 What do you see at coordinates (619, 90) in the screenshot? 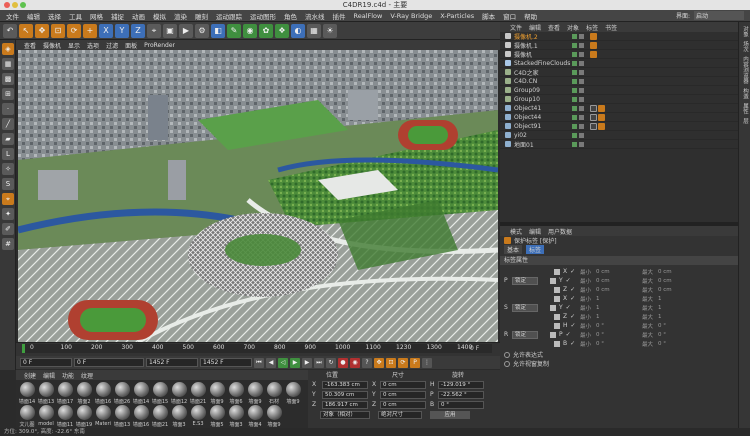
I see `object-row: Group09` at bounding box center [619, 90].